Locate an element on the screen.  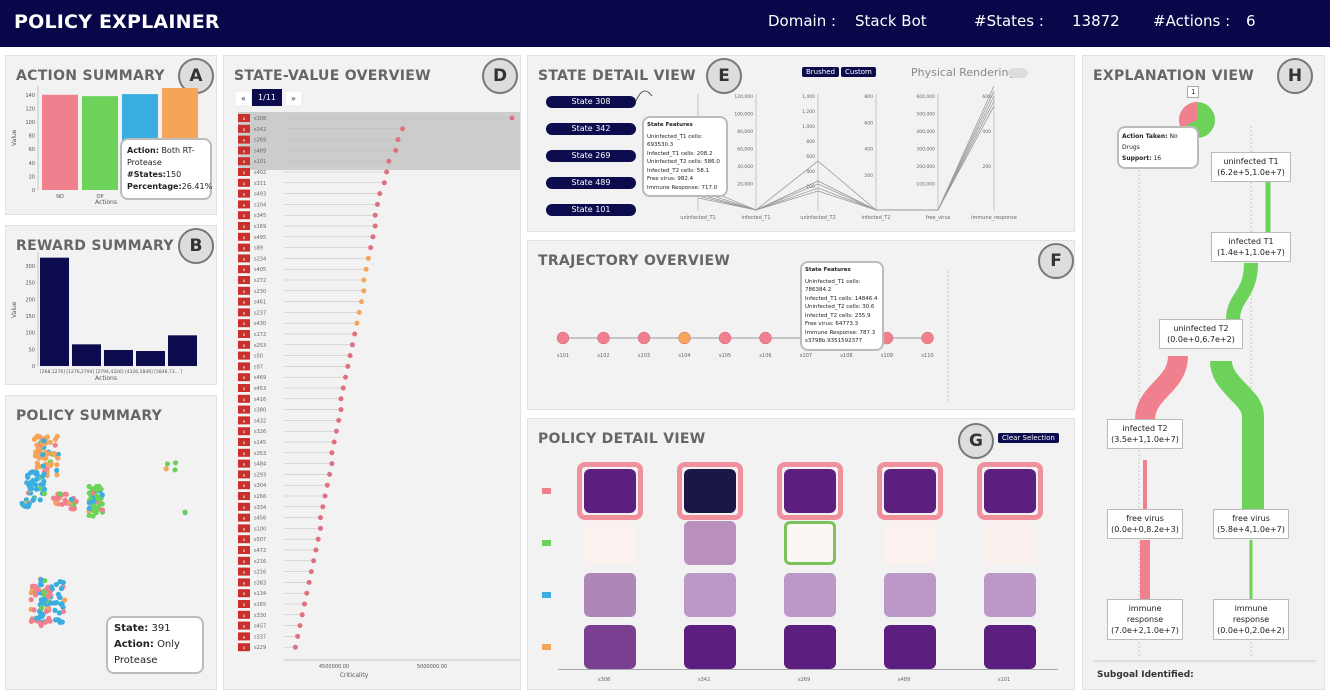
tooltip-row: Free virus: 982.4 is located at coordinates (670, 179).